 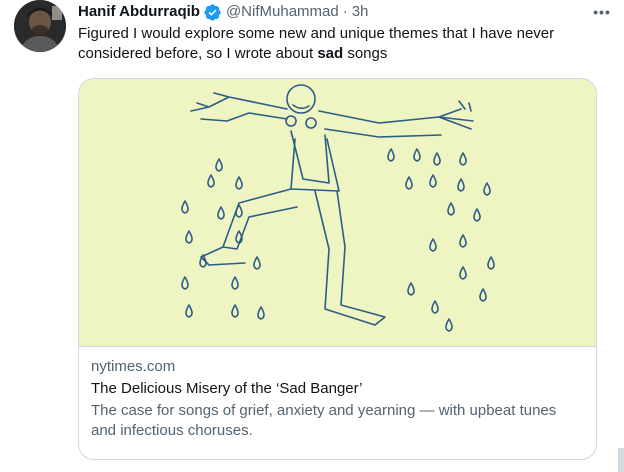 I want to click on timestamp: 3h, so click(x=360, y=12).